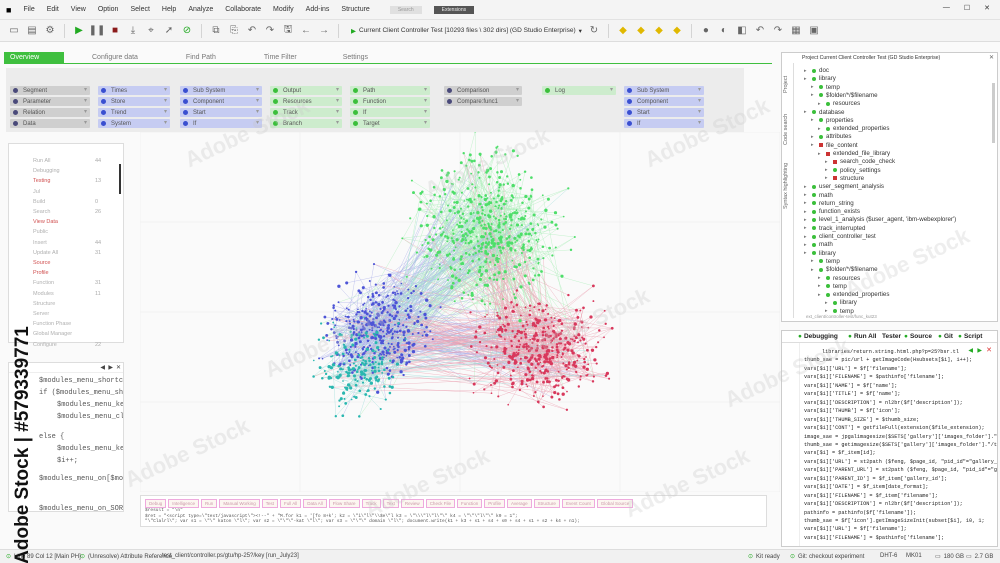 The width and height of the screenshot is (1000, 563). Describe the element at coordinates (840, 453) in the screenshot. I see `debug-code-line: vars[$i] = $f_item[id];` at that location.